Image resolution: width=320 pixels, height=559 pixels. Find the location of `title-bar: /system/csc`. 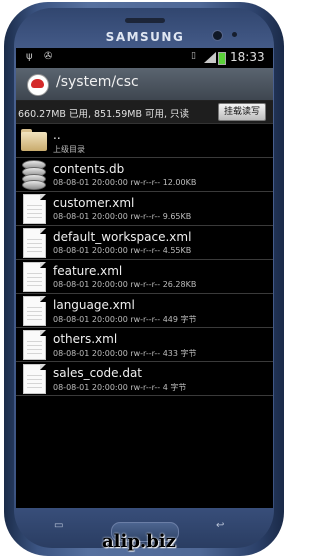

title-bar: /system/csc is located at coordinates (144, 84).